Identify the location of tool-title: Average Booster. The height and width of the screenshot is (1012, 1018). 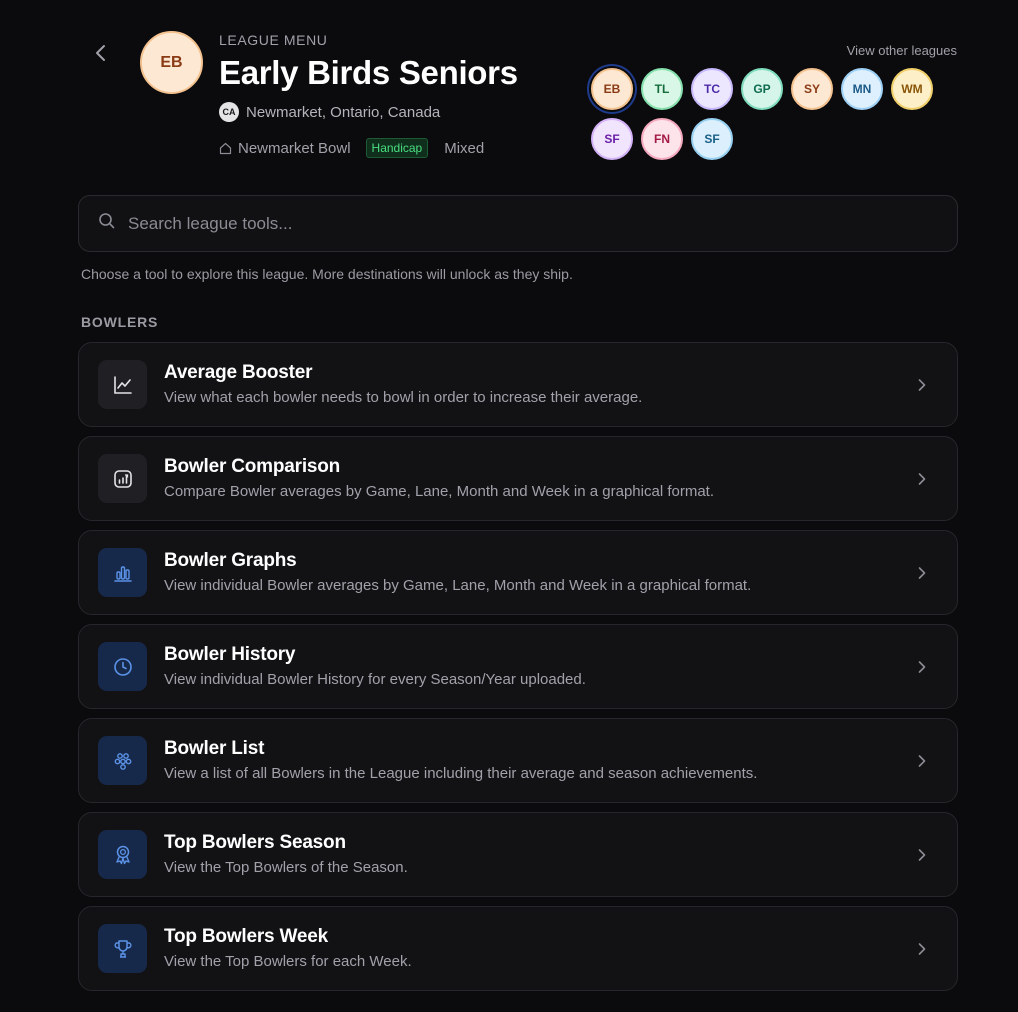
(238, 372).